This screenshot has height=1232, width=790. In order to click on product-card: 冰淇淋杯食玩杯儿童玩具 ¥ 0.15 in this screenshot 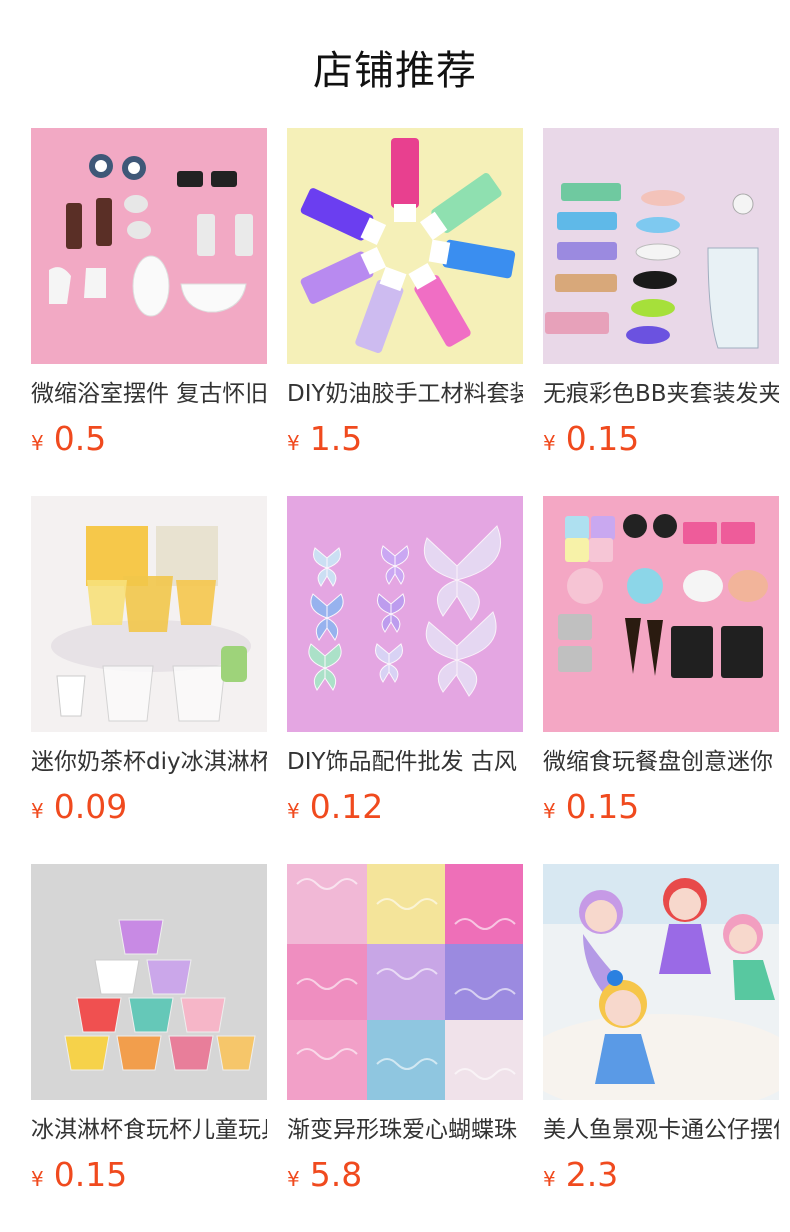, I will do `click(149, 1048)`.